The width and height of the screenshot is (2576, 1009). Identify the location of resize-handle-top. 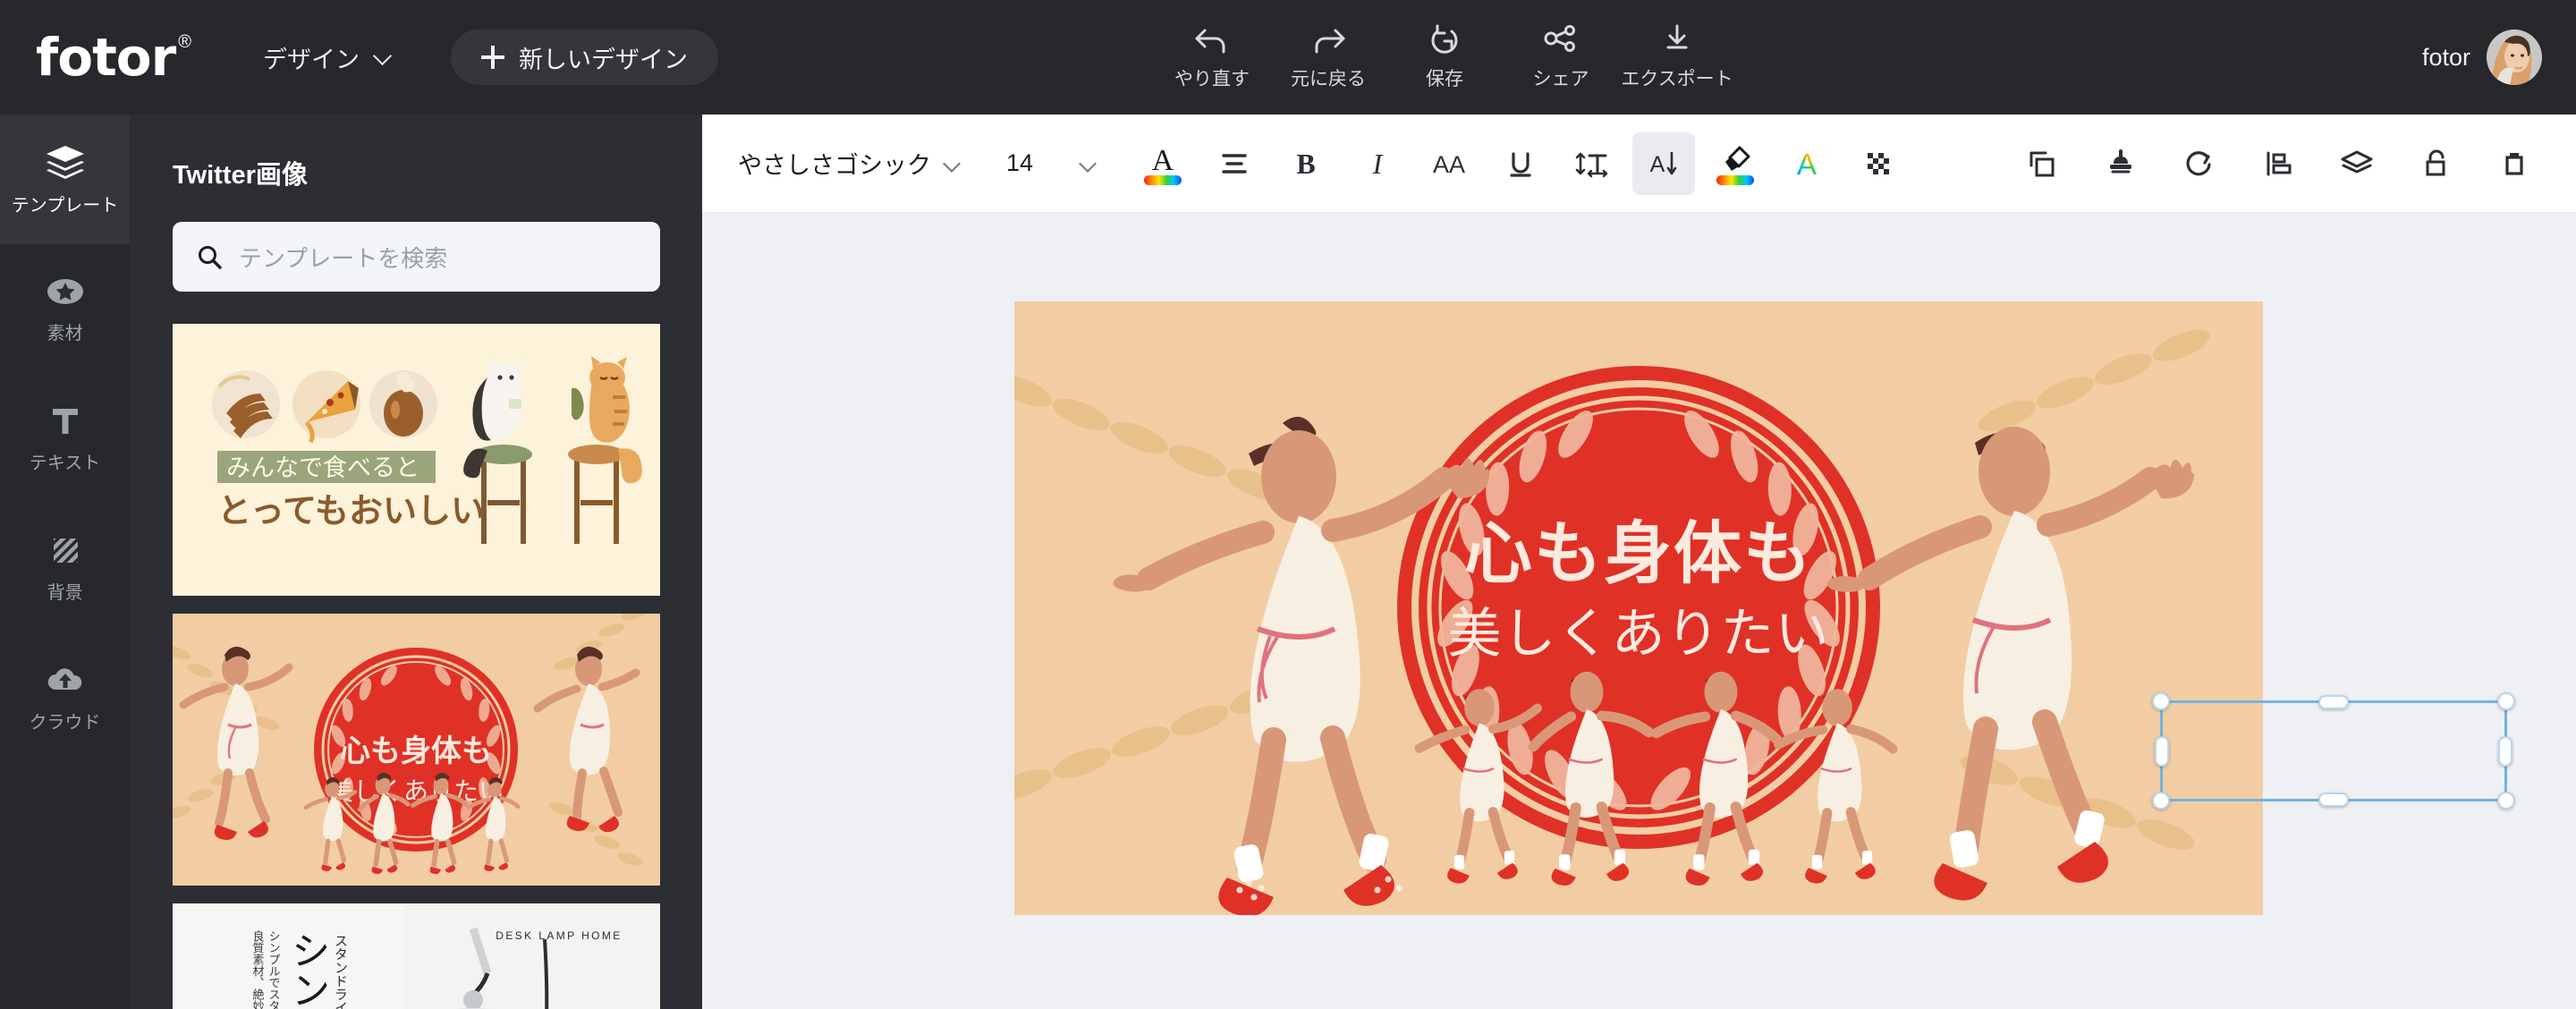
(2333, 702).